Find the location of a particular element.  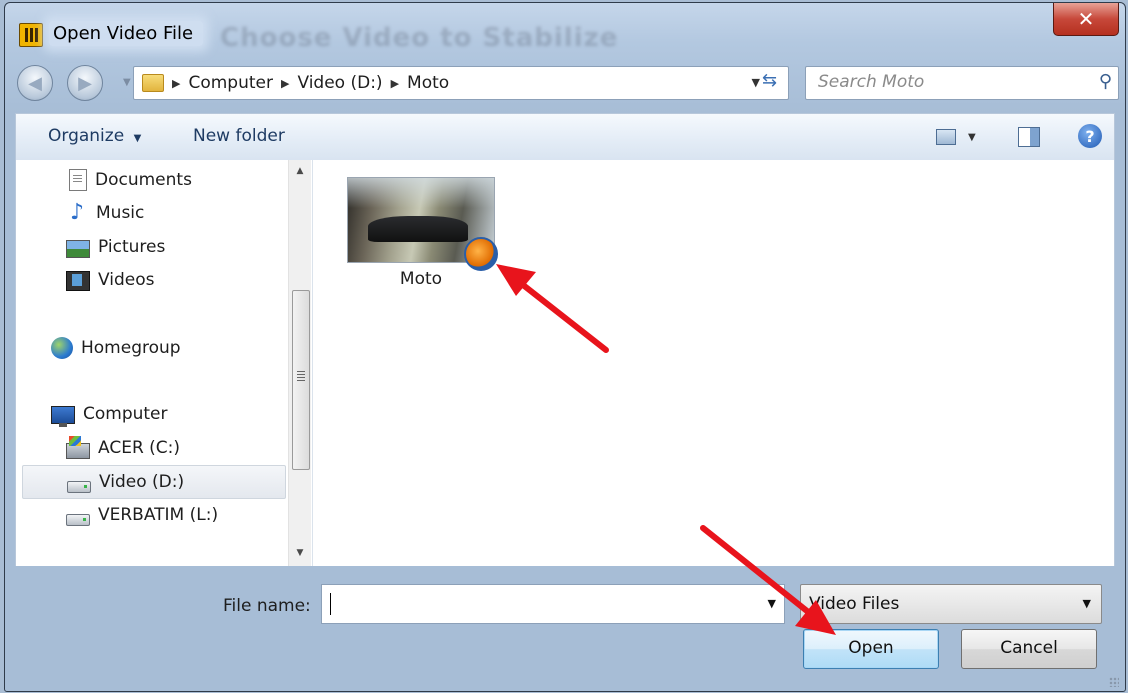

sidebar-item-pictures: Pictures is located at coordinates (115, 247).